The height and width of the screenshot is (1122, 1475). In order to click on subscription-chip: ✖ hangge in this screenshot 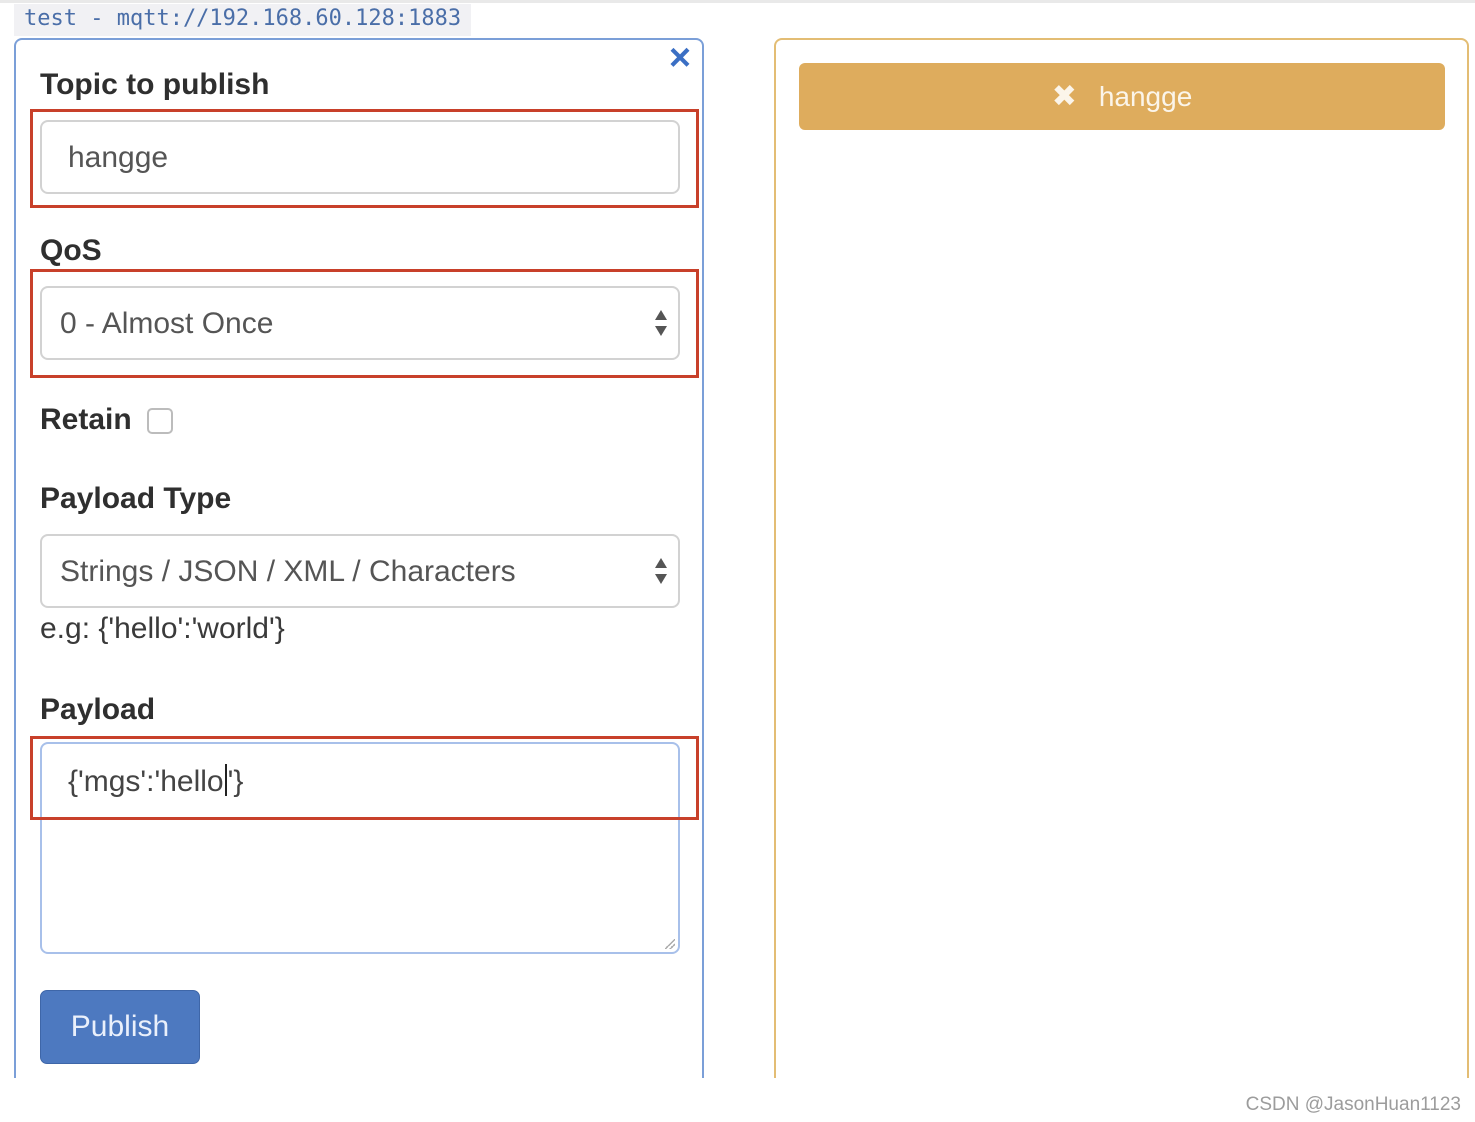, I will do `click(1122, 96)`.